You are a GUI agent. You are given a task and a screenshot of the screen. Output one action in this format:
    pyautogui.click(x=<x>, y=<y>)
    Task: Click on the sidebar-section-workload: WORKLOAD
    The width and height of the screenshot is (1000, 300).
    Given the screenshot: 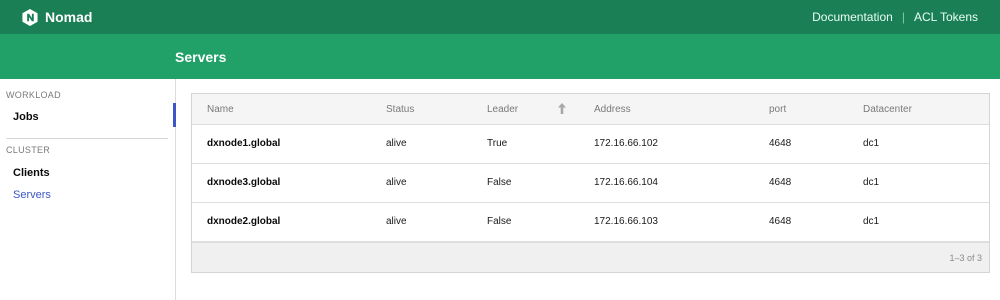 What is the action you would take?
    pyautogui.click(x=33, y=95)
    